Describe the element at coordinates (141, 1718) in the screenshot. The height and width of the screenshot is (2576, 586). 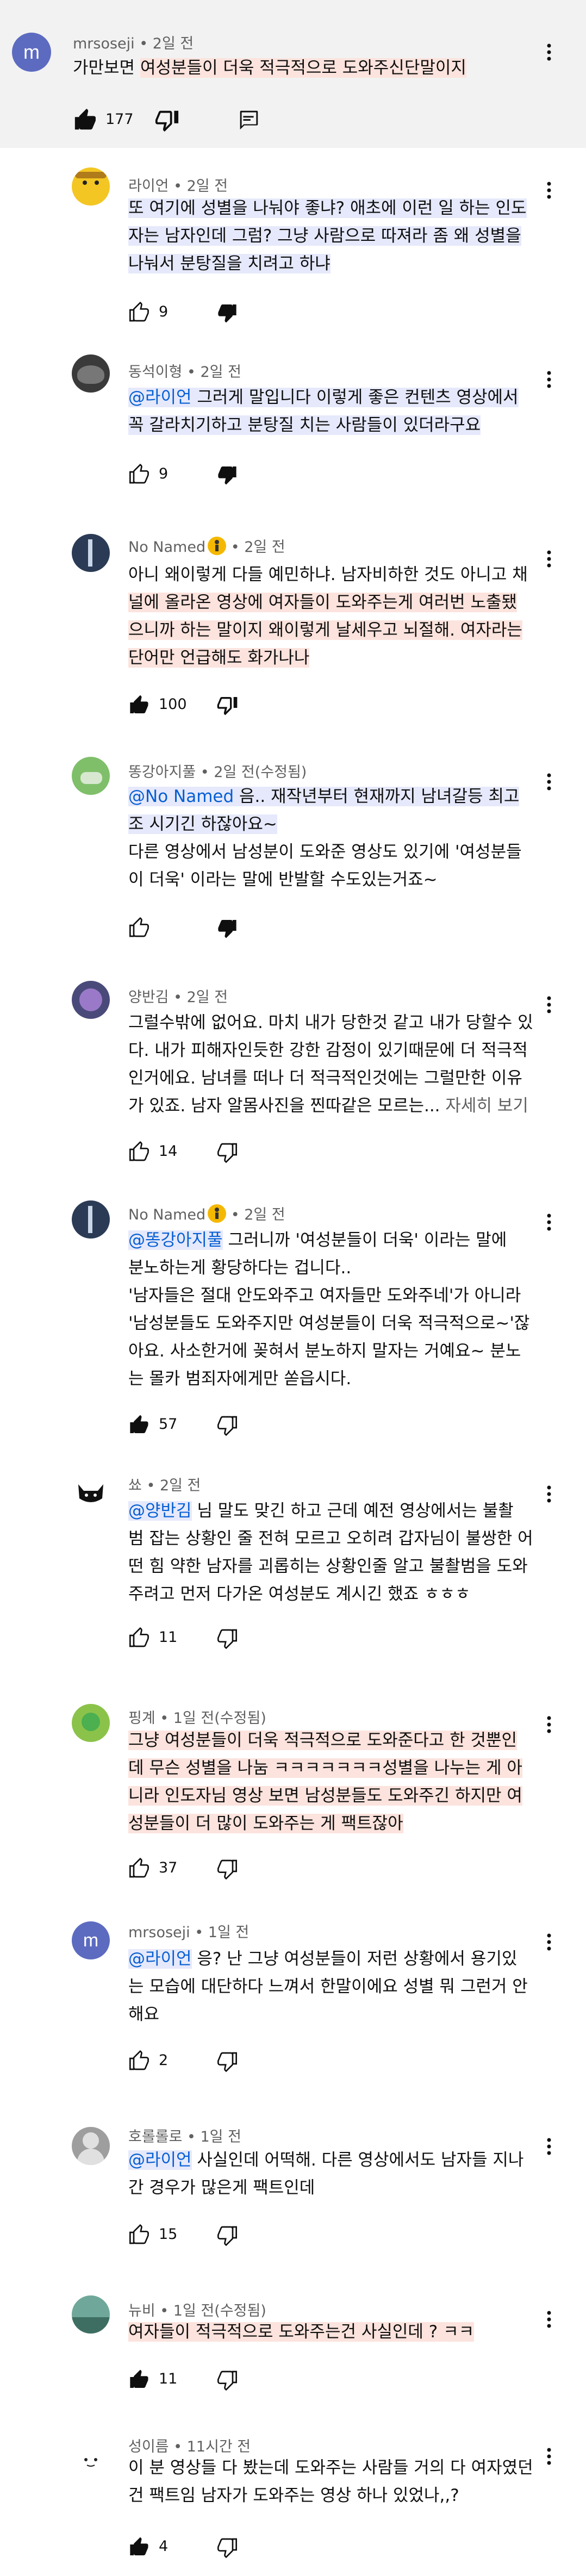
I see `author-name: 핑계` at that location.